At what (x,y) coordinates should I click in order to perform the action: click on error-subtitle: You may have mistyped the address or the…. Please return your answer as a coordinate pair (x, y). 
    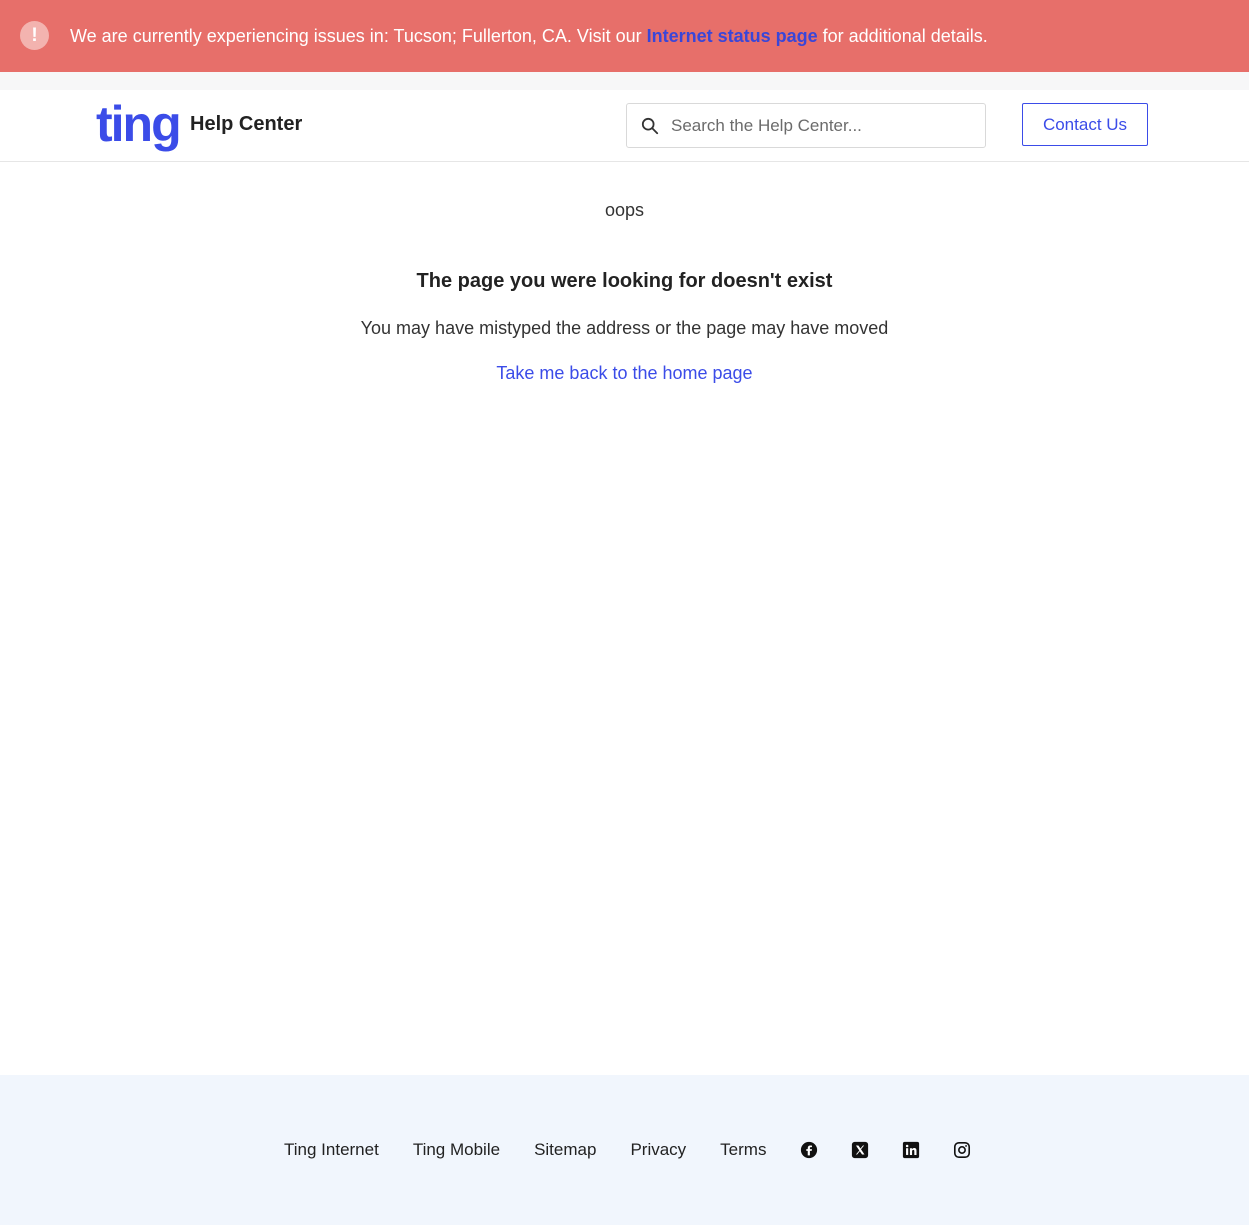
    Looking at the image, I should click on (624, 328).